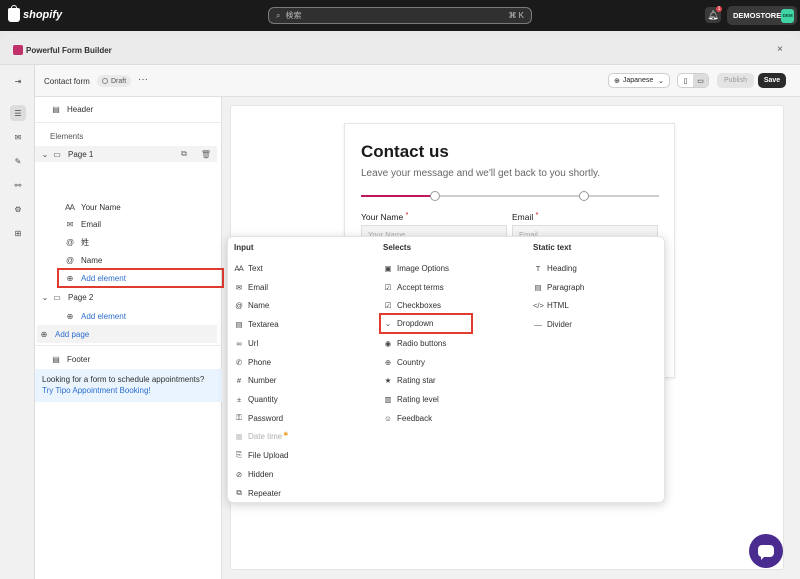 The width and height of the screenshot is (800, 579). Describe the element at coordinates (426, 323) in the screenshot. I see `element-option-dropdown: ⌄ Dropdown` at that location.